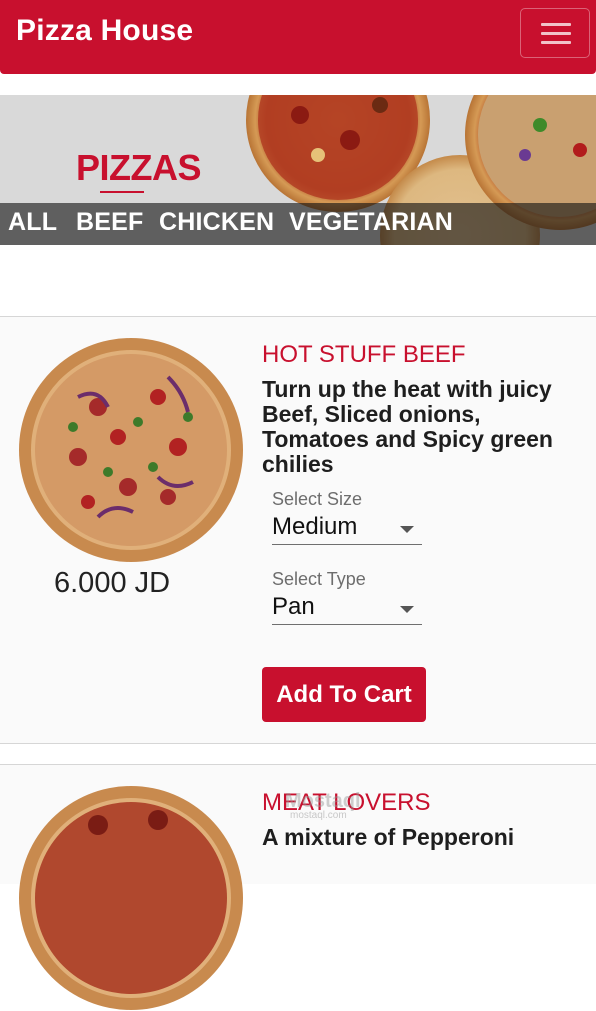  Describe the element at coordinates (344, 694) in the screenshot. I see `add-to-cart-button: Add To Cart` at that location.